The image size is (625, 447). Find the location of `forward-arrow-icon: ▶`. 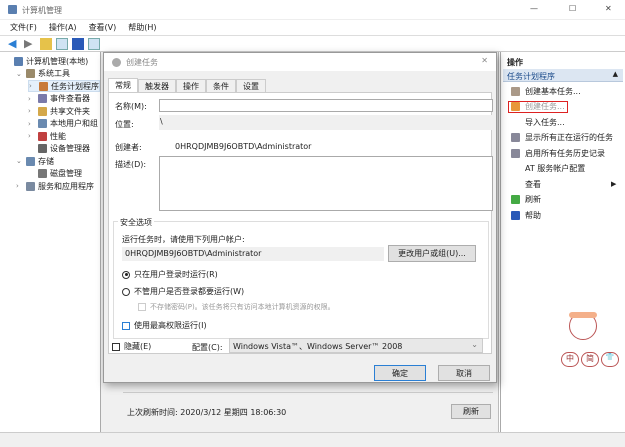

forward-arrow-icon: ▶ is located at coordinates (30, 44).